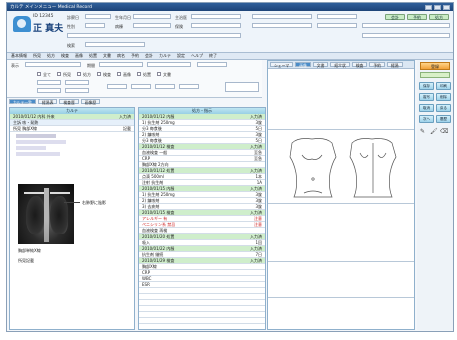 The width and height of the screenshot is (457, 340). I want to click on history-button: 履歴, so click(443, 119).